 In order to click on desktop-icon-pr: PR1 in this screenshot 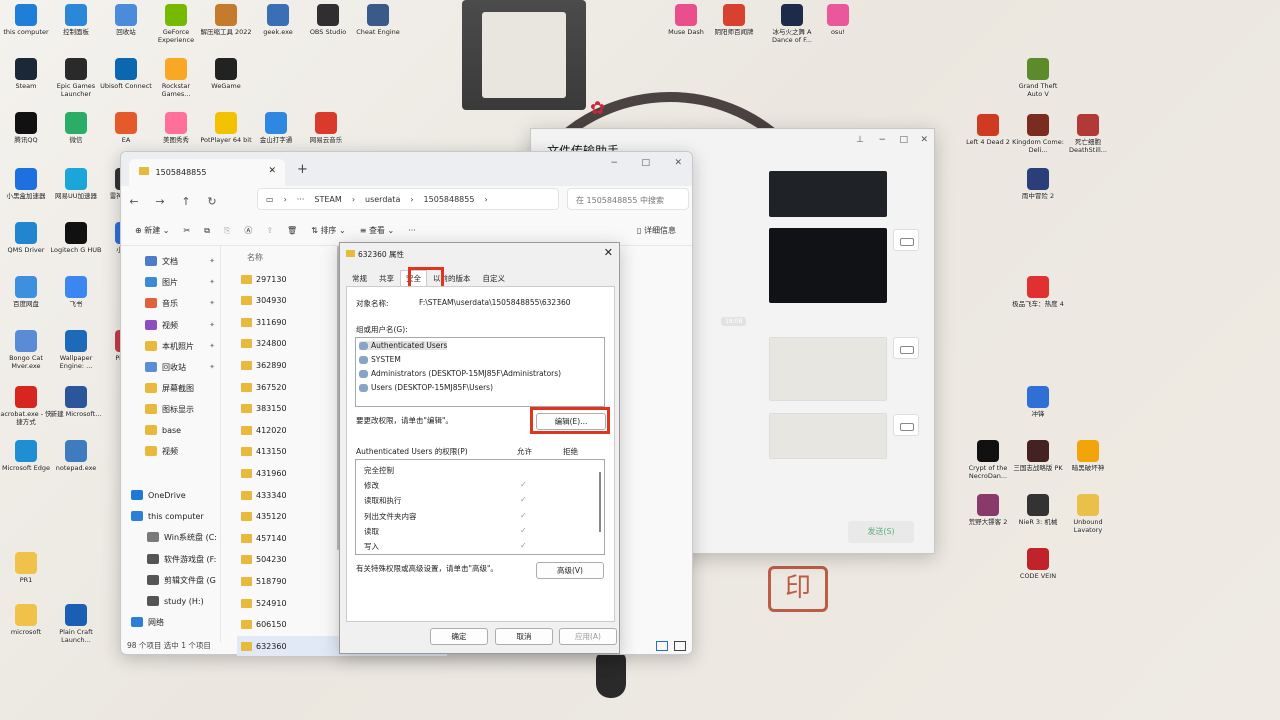, I will do `click(26, 568)`.